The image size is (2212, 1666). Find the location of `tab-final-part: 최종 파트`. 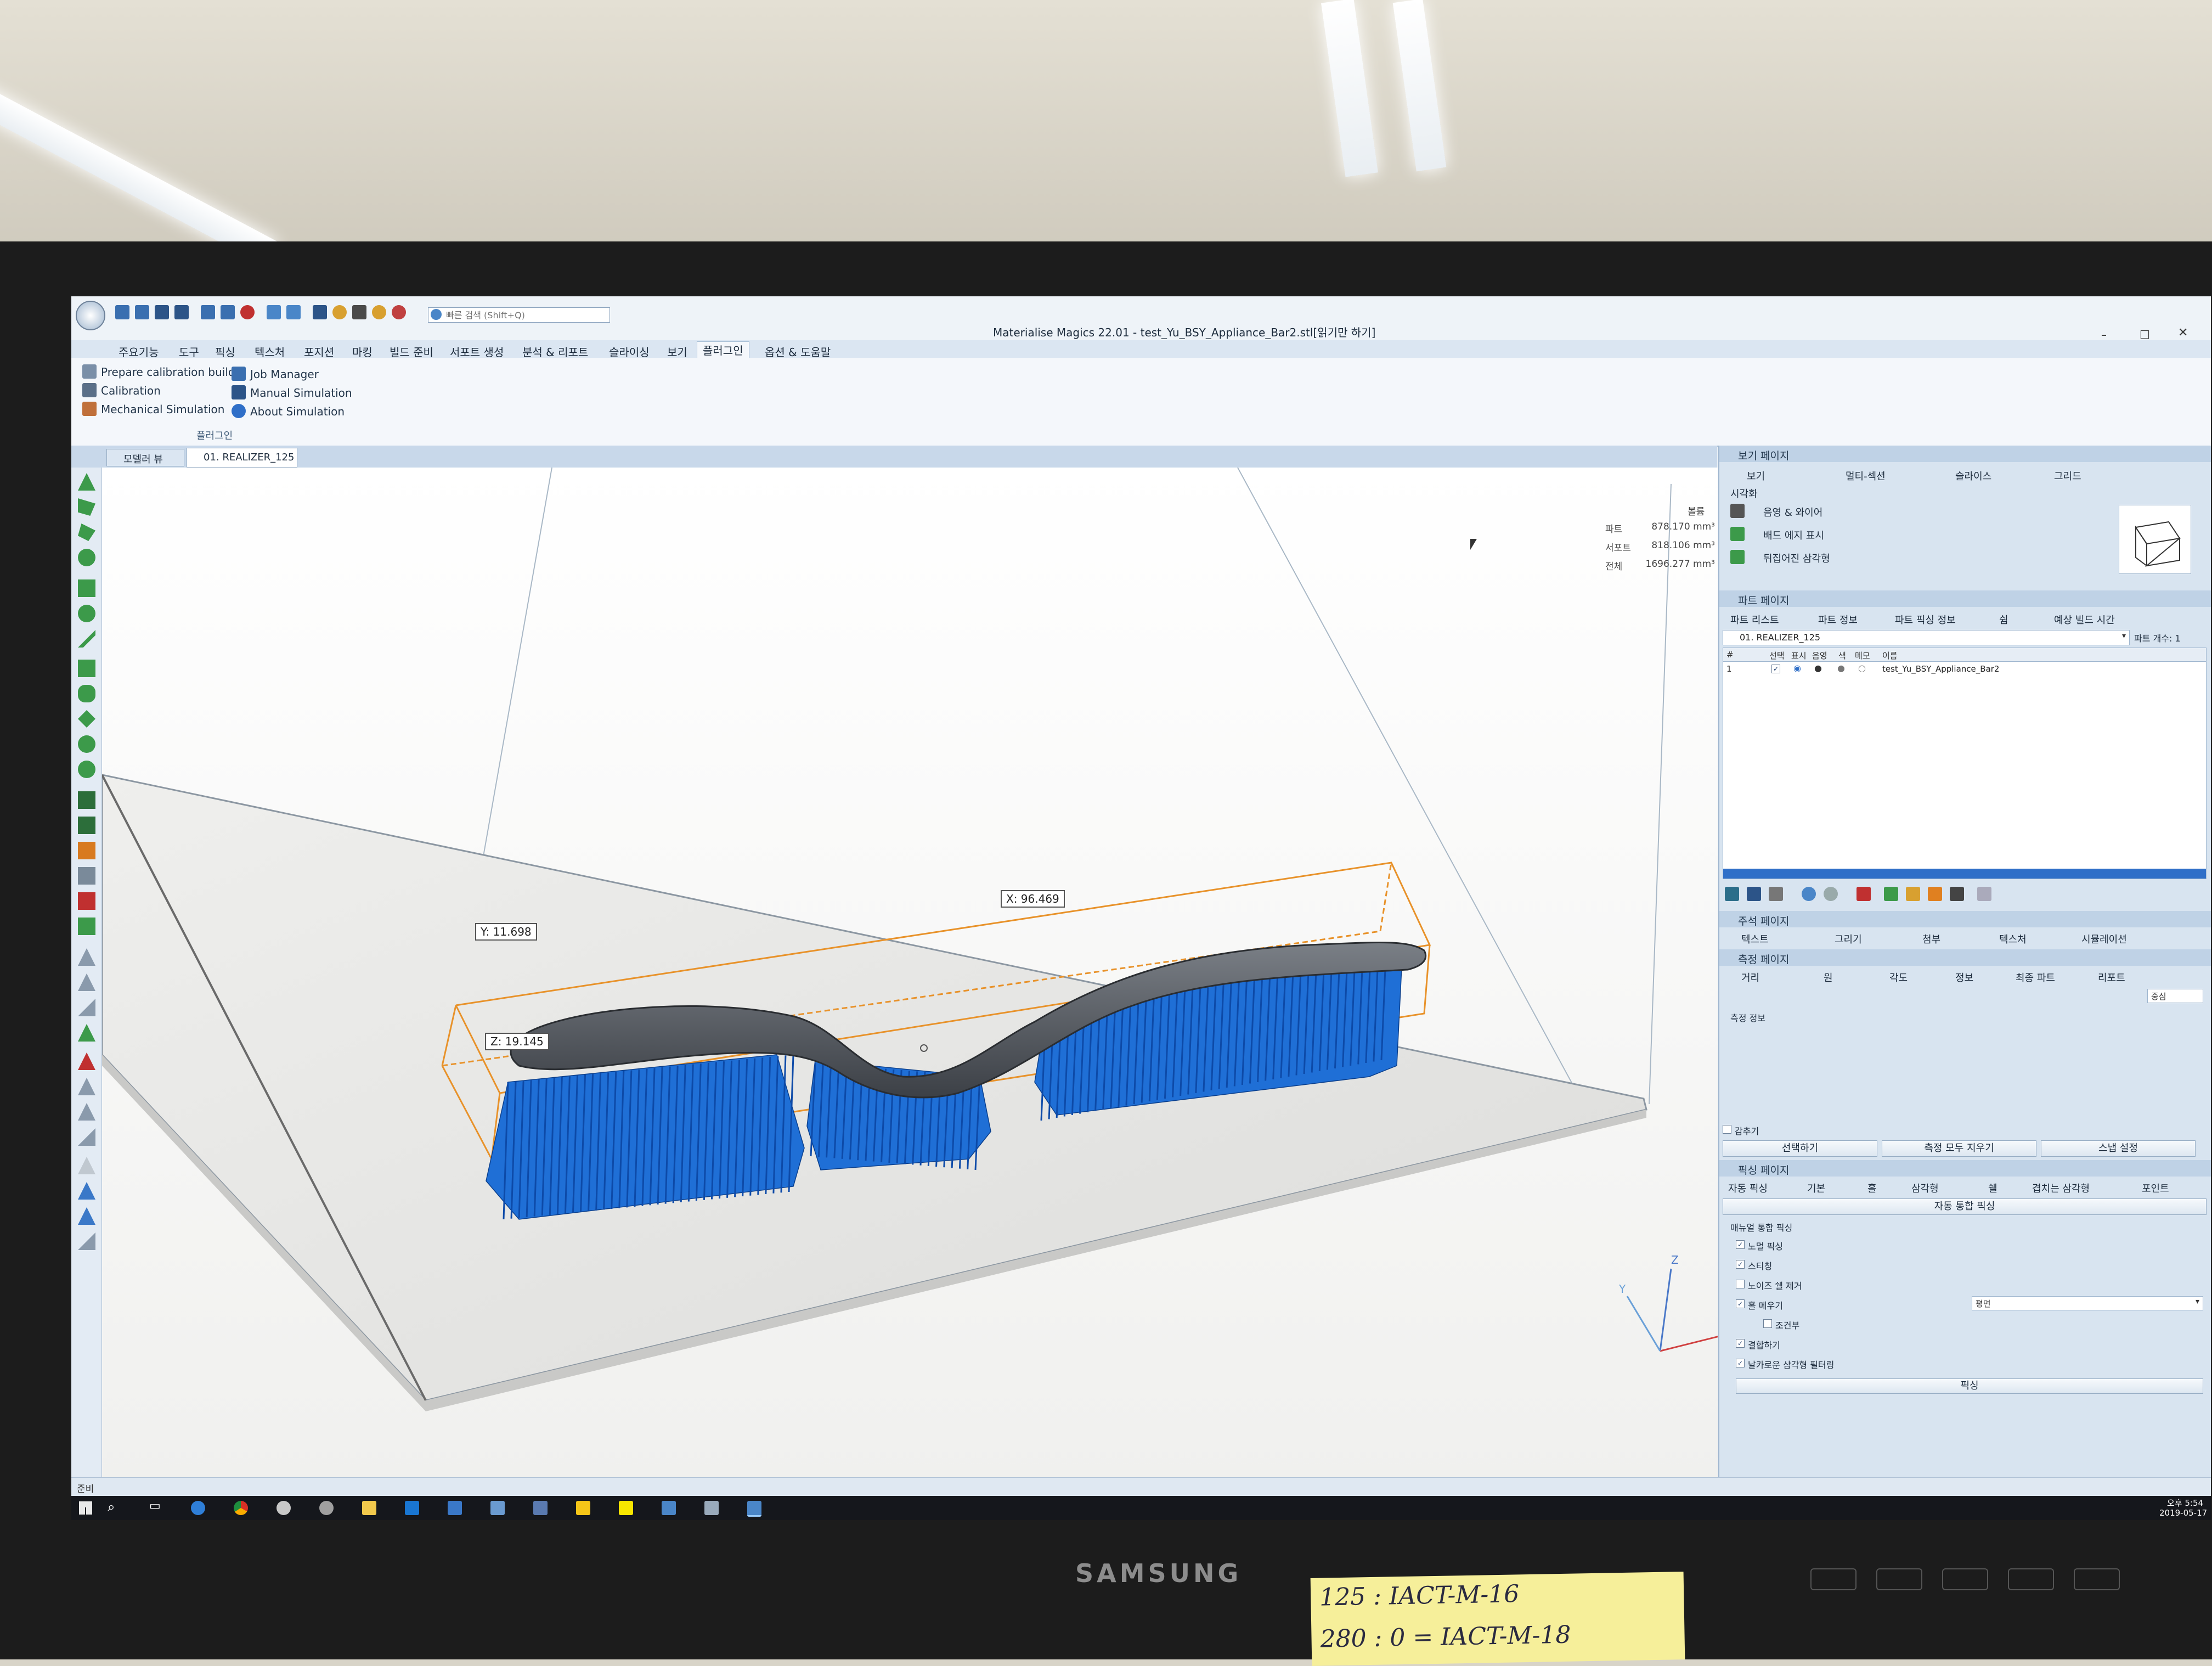

tab-final-part: 최종 파트 is located at coordinates (2036, 977).